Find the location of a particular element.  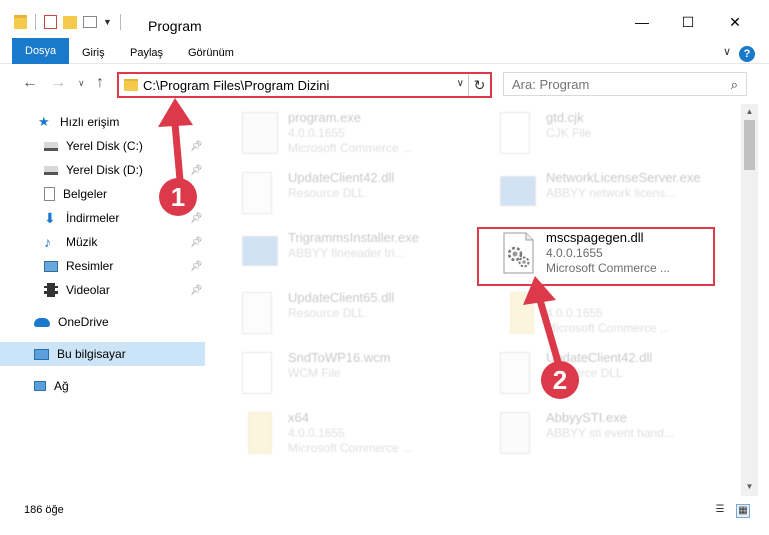

arrow-to-address-bar is located at coordinates (175, 141).